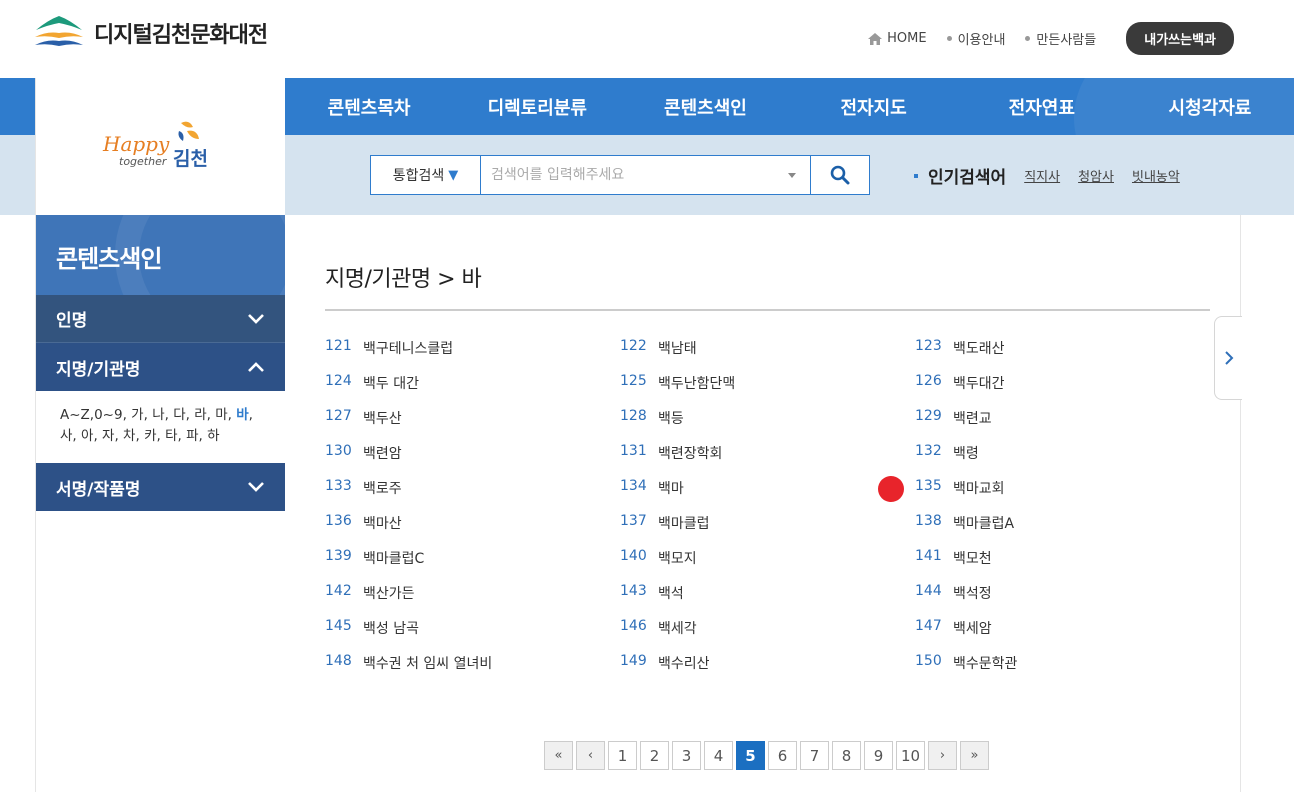  I want to click on next-page-button: ›, so click(942, 755).